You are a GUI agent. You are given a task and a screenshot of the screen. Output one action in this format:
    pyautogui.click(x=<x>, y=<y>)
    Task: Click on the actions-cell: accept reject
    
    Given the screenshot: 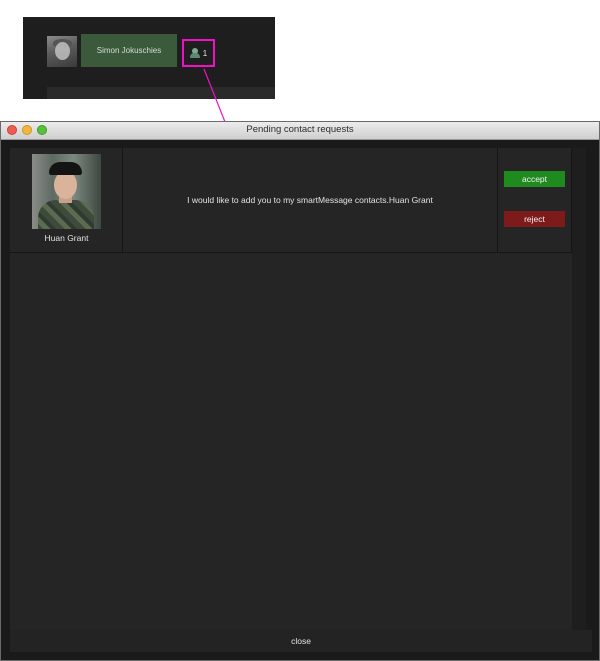 What is the action you would take?
    pyautogui.click(x=535, y=200)
    